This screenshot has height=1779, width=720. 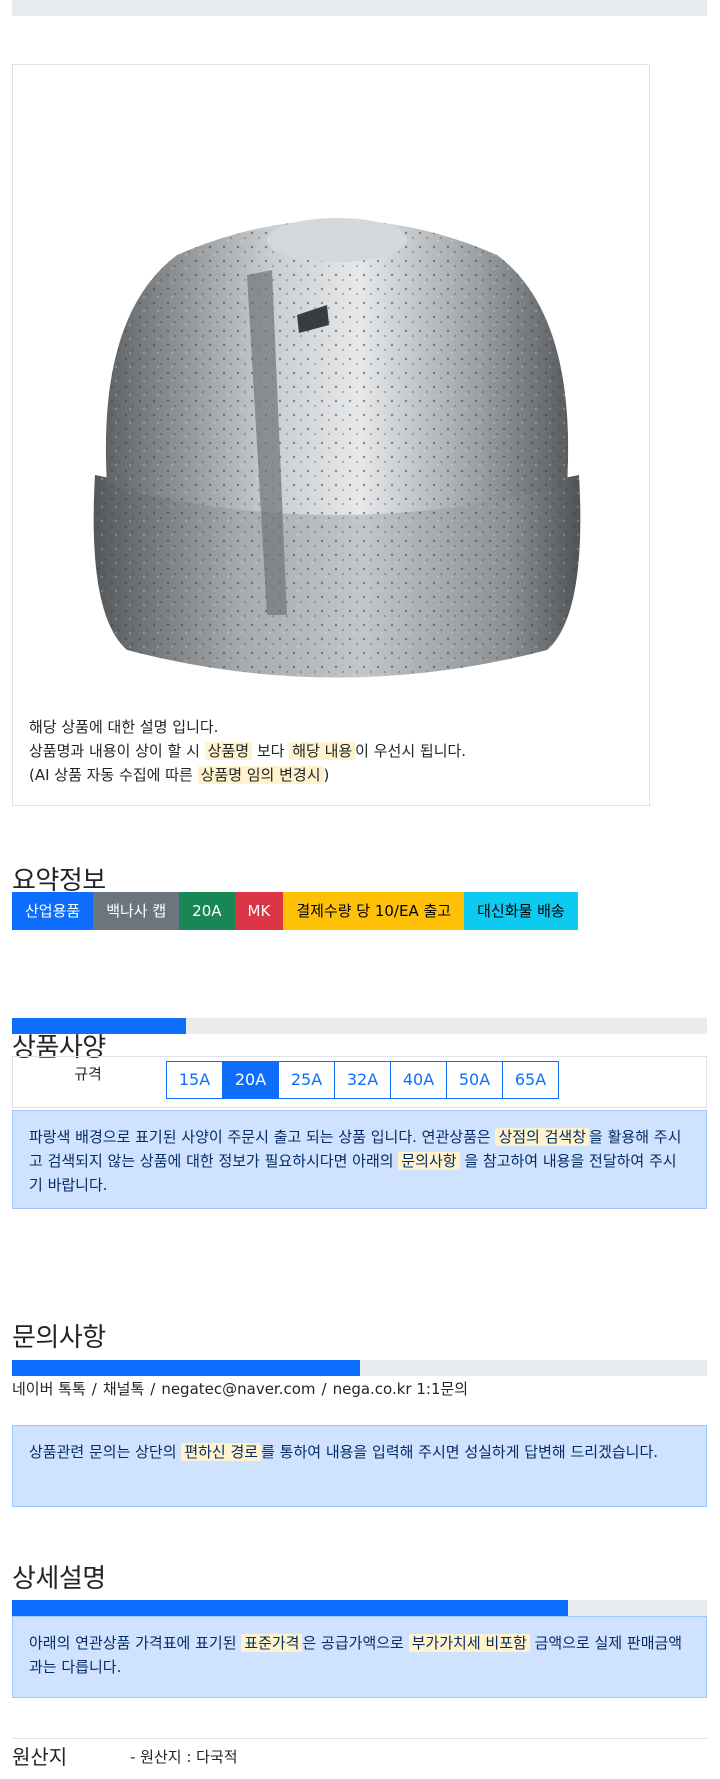 What do you see at coordinates (88, 1074) in the screenshot?
I see `spec-label: 규격` at bounding box center [88, 1074].